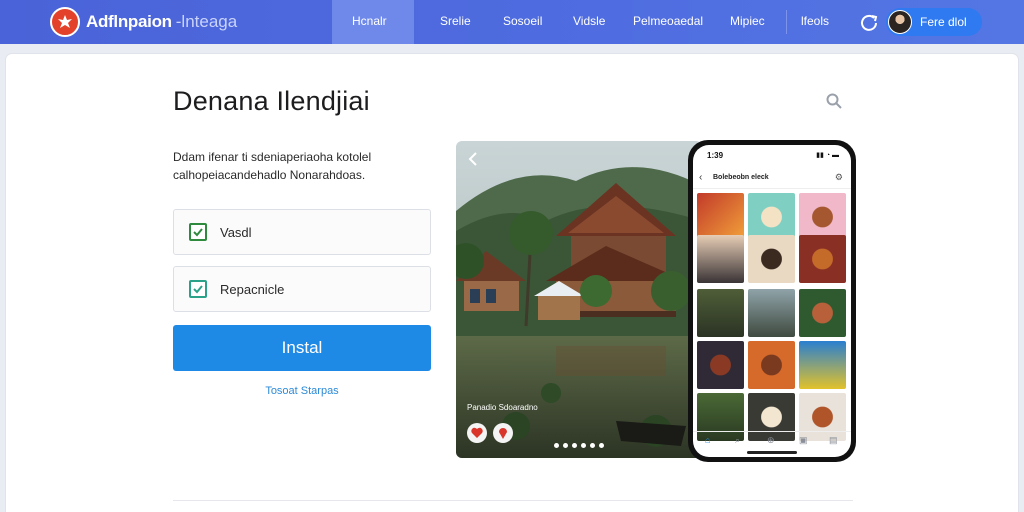  What do you see at coordinates (668, 21) in the screenshot?
I see `nav-item-5: Pelmeoaedal` at bounding box center [668, 21].